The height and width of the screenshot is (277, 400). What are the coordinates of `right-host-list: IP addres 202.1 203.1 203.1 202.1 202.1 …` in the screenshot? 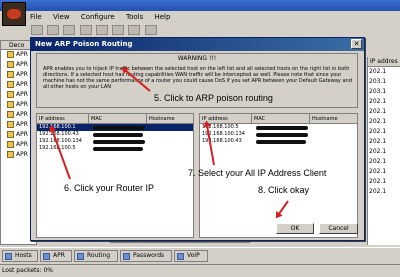 It's located at (383, 151).